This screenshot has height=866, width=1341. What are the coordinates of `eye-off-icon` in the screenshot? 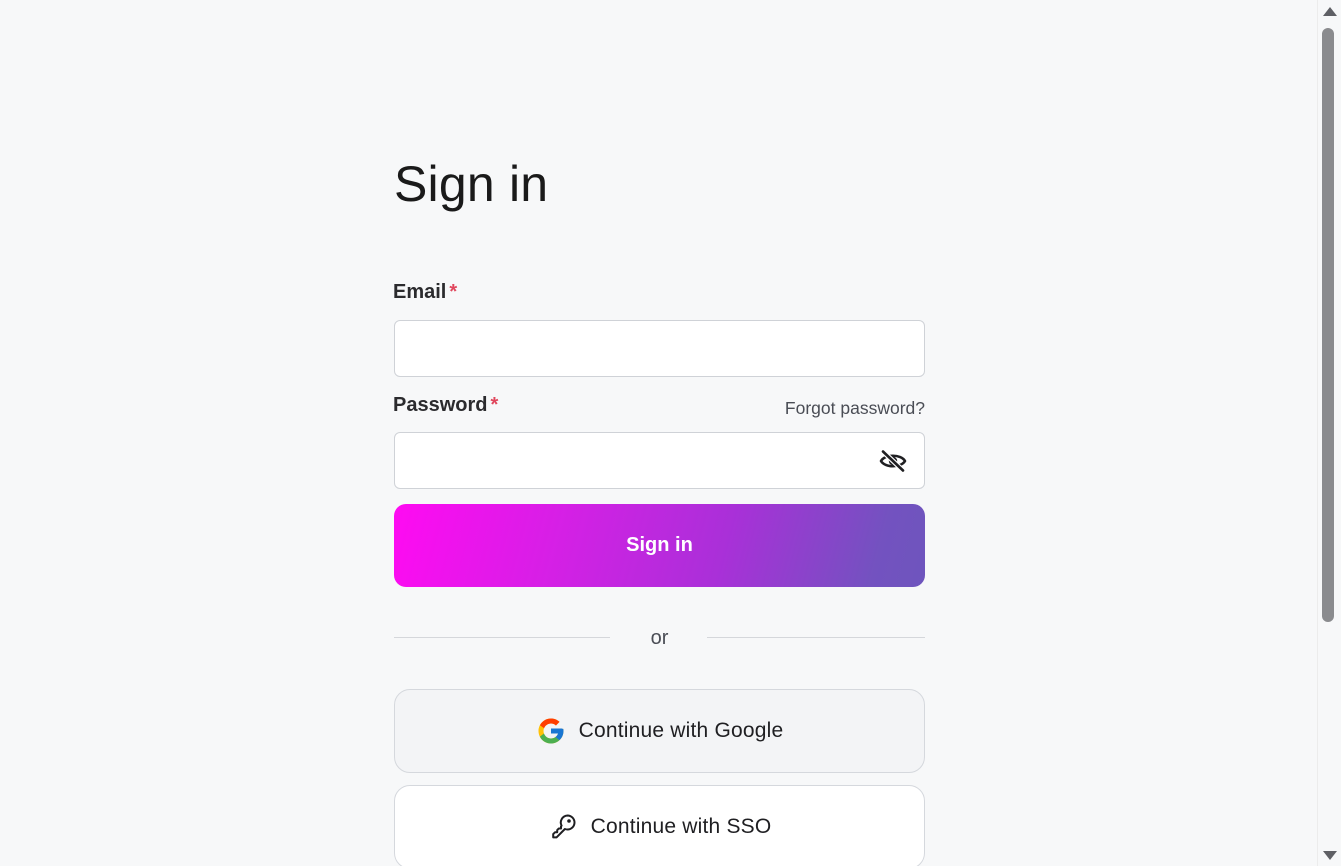 It's located at (893, 461).